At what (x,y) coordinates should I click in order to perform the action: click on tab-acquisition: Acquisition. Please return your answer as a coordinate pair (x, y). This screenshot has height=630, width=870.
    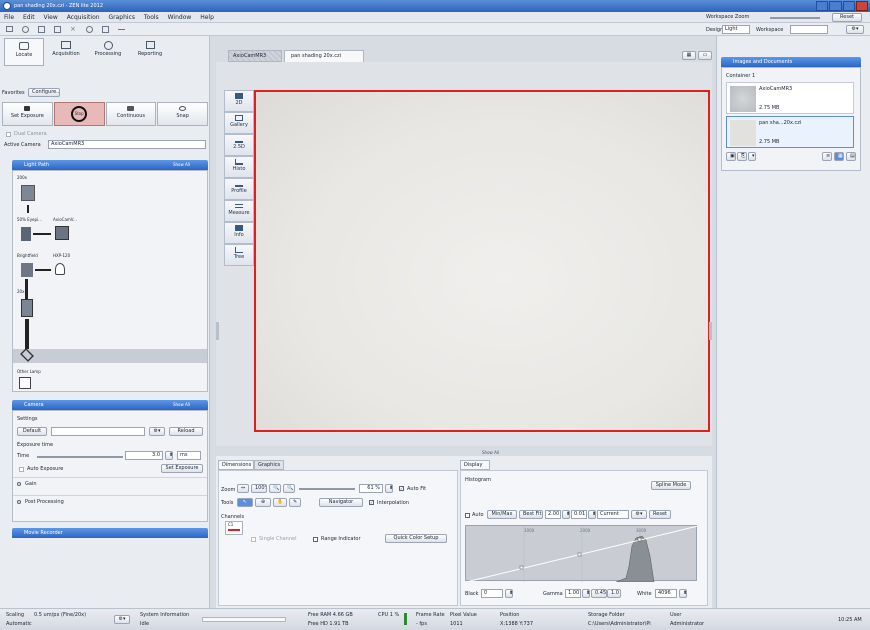
    Looking at the image, I should click on (66, 52).